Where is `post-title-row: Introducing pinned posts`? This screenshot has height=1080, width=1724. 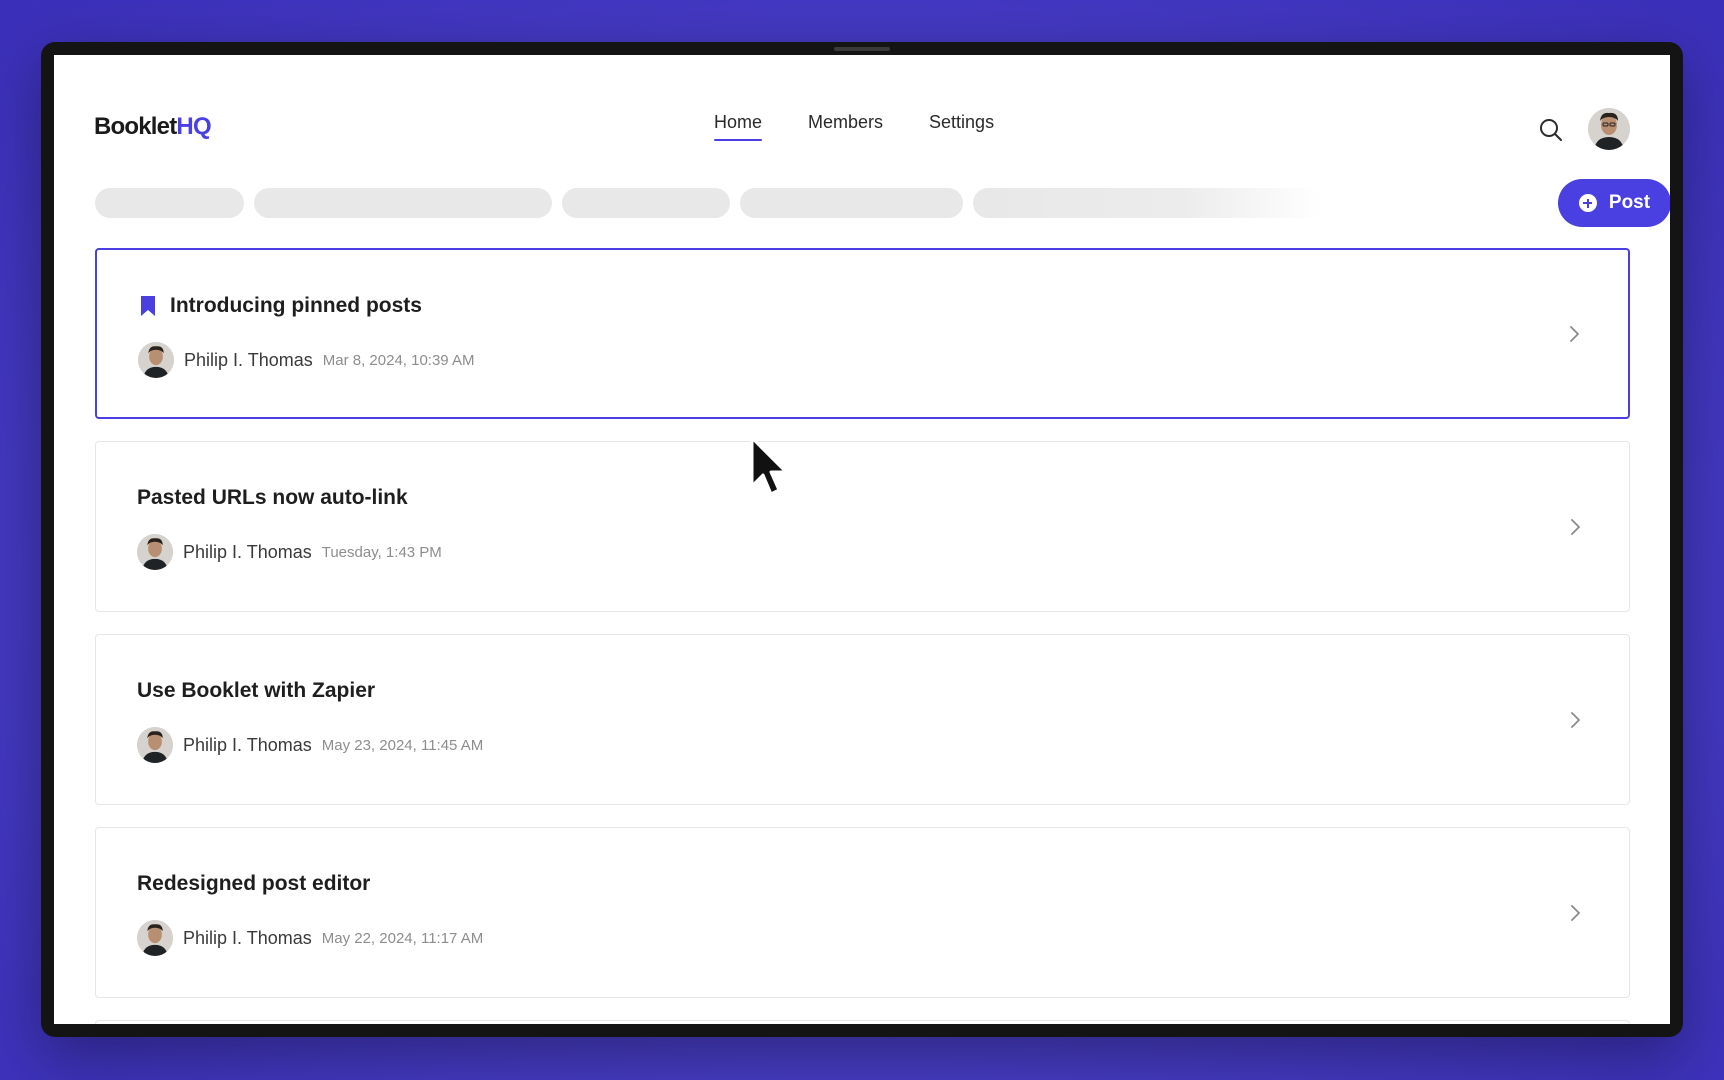 post-title-row: Introducing pinned posts is located at coordinates (280, 306).